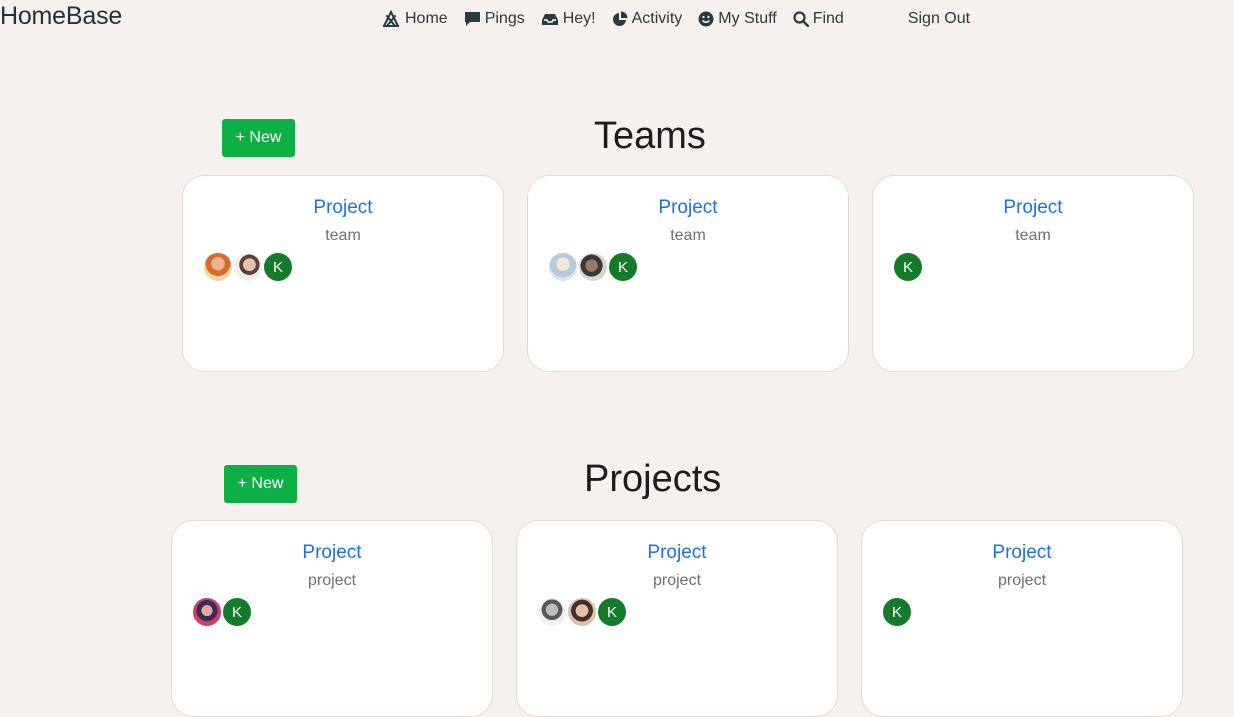 The image size is (1234, 717). I want to click on nav-mystuff-label: My Stuff, so click(747, 18).